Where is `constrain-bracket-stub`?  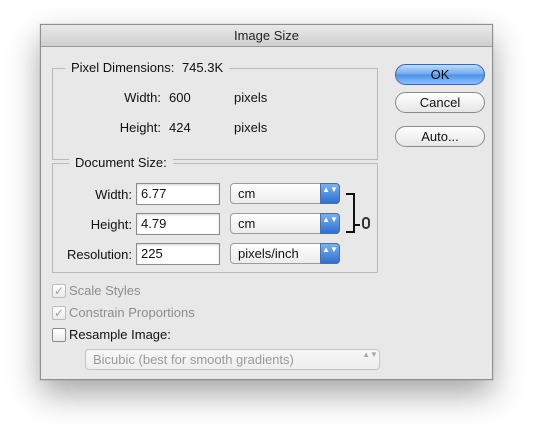
constrain-bracket-stub is located at coordinates (357, 225).